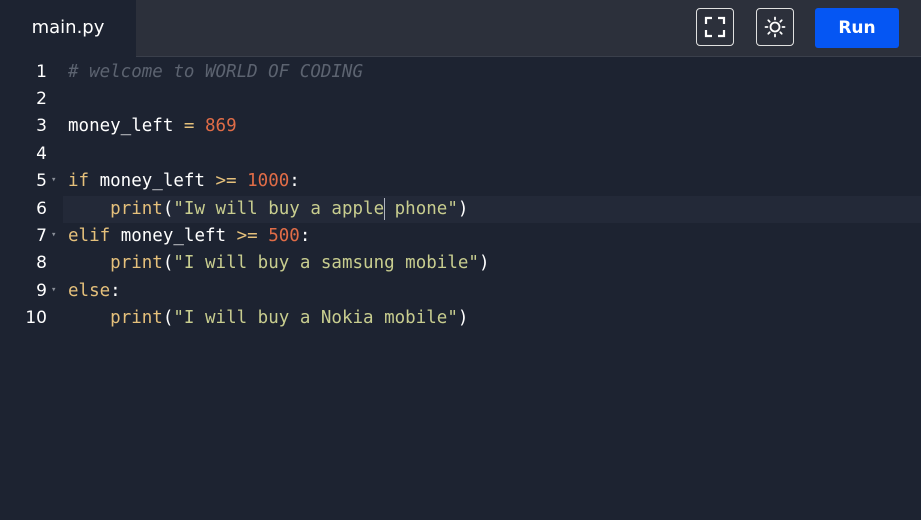 This screenshot has width=921, height=520. What do you see at coordinates (492, 209) in the screenshot?
I see `code-text: print("Iw will buy a apple phone")` at bounding box center [492, 209].